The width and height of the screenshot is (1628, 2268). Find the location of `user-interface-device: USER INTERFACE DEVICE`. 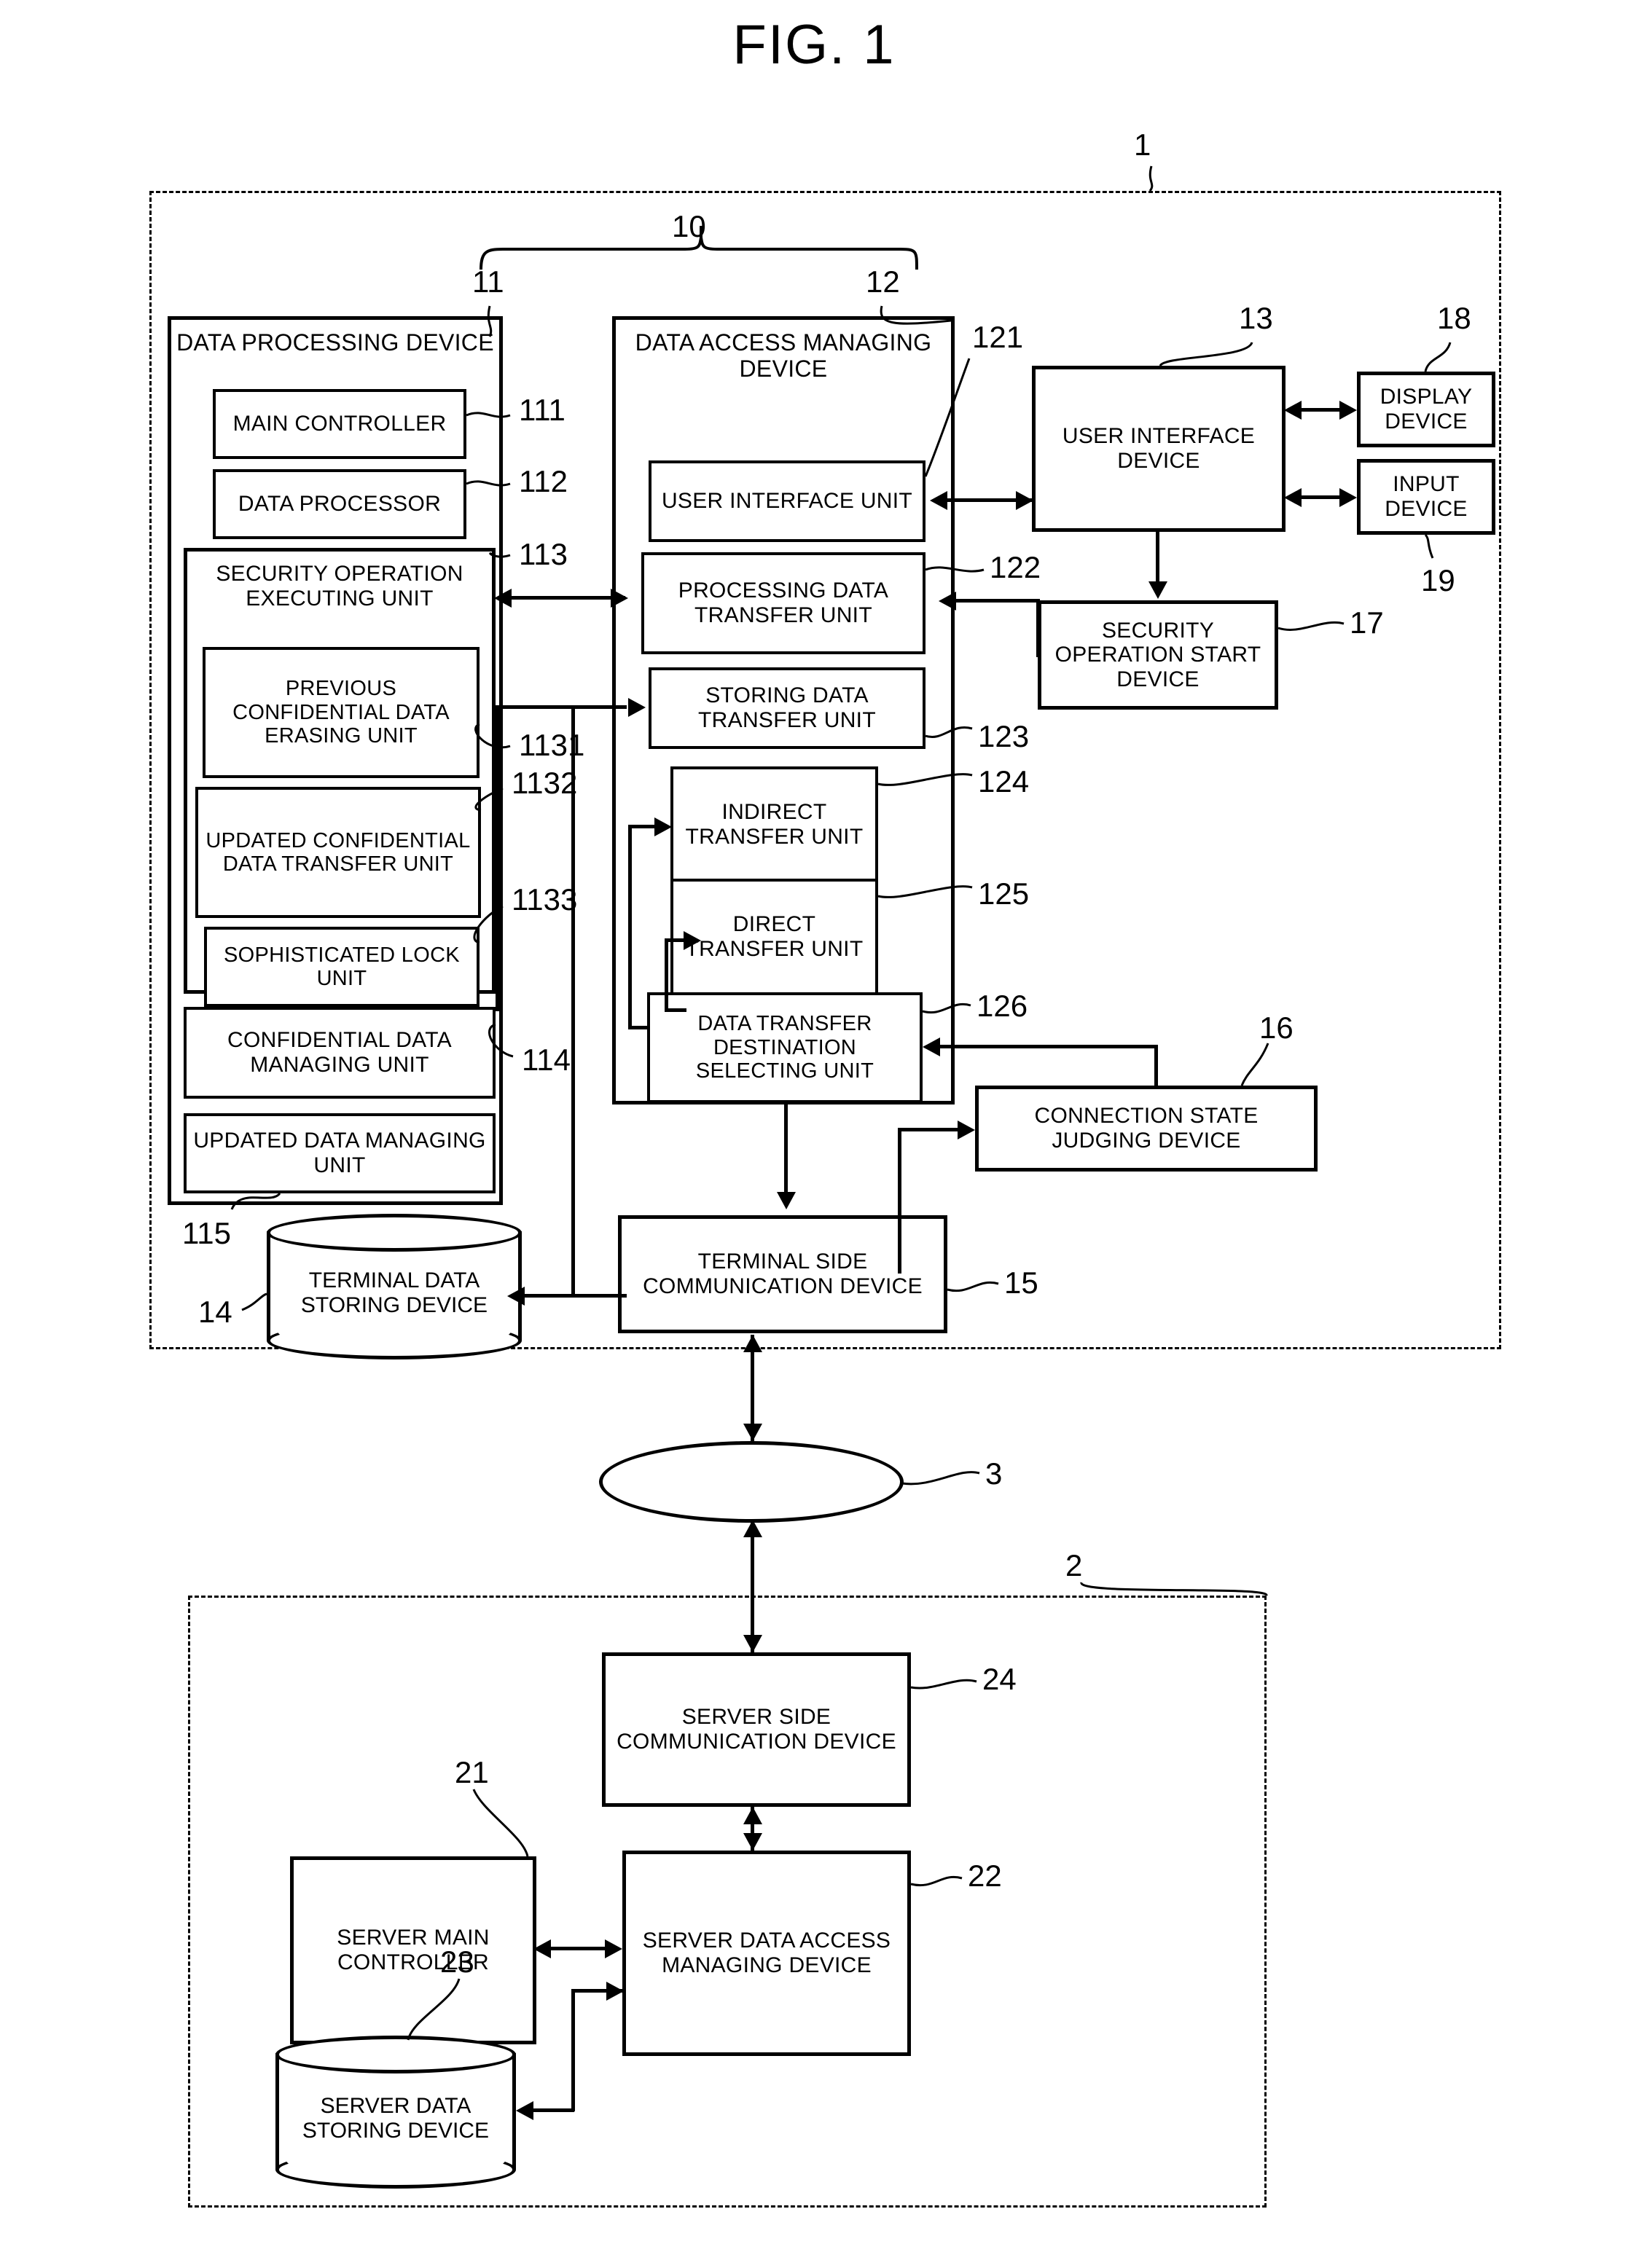

user-interface-device: USER INTERFACE DEVICE is located at coordinates (1158, 449).